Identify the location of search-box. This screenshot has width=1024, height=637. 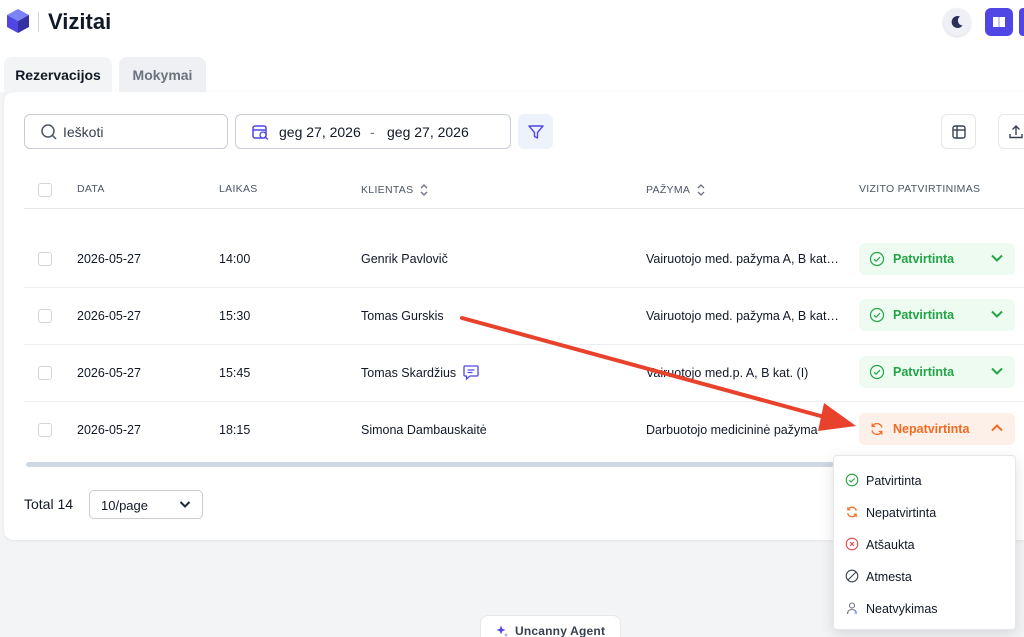
(126, 131).